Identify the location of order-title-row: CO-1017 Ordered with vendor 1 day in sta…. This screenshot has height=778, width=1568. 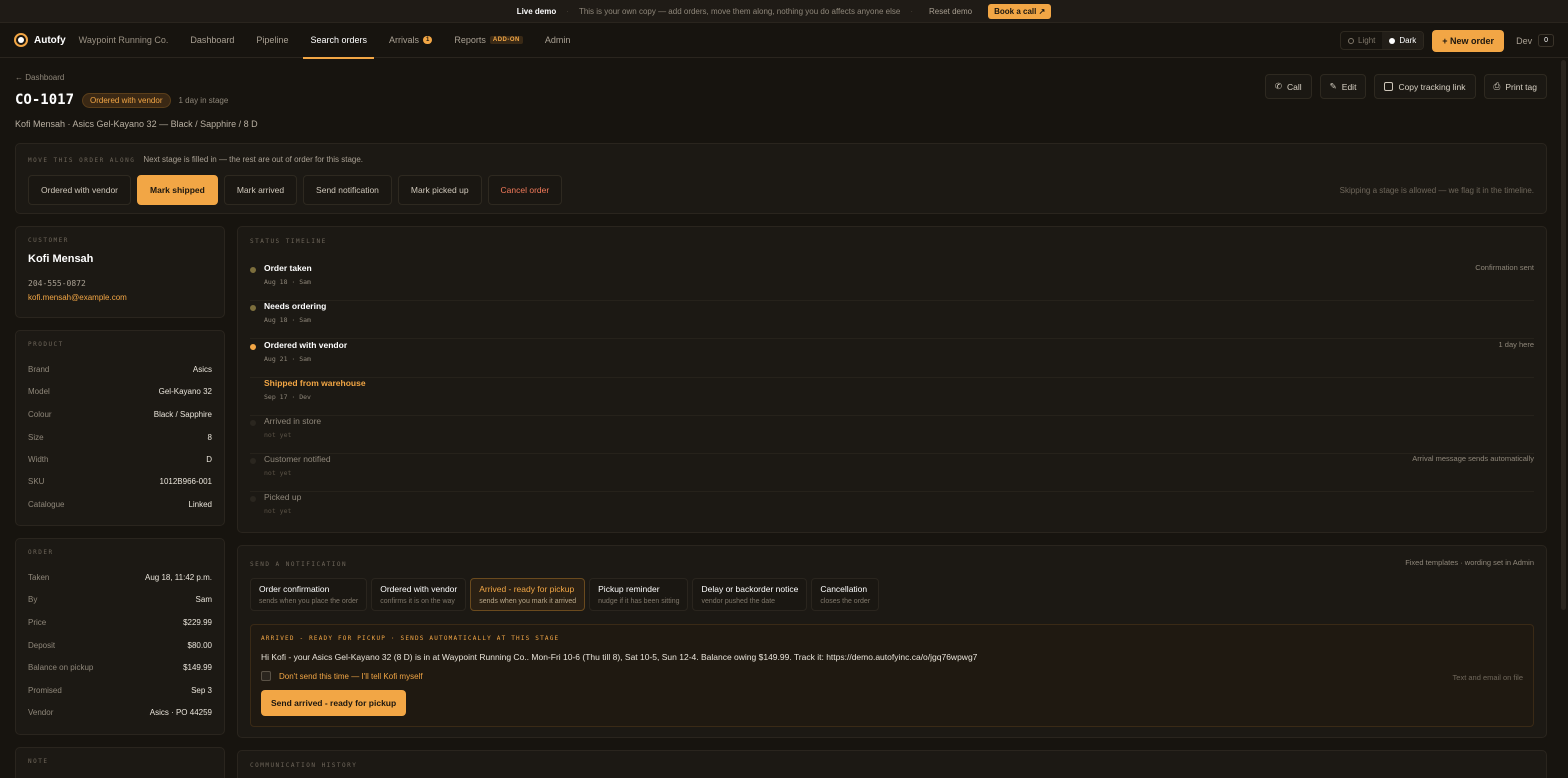
(121, 100).